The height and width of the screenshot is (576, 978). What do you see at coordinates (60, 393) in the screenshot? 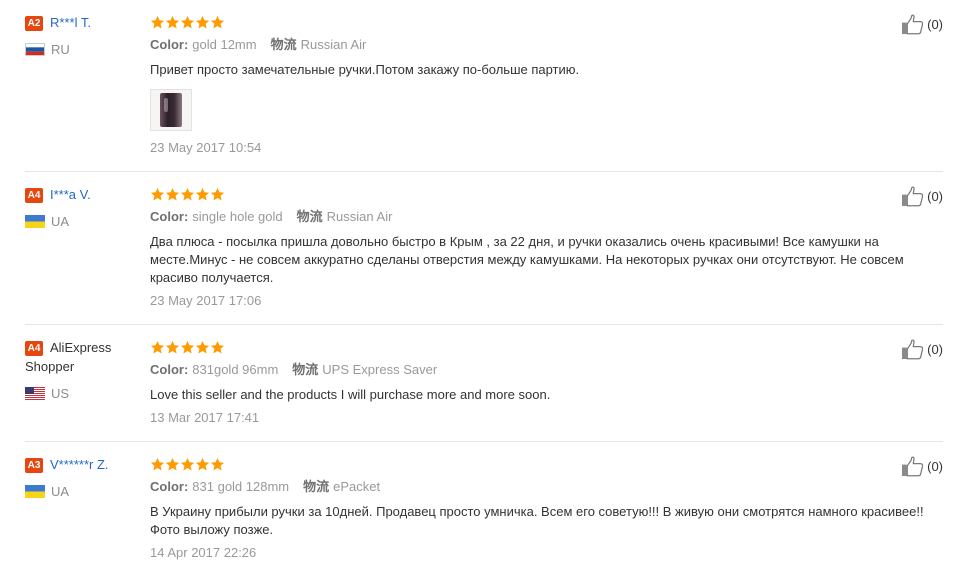
I see `country-code: US` at bounding box center [60, 393].